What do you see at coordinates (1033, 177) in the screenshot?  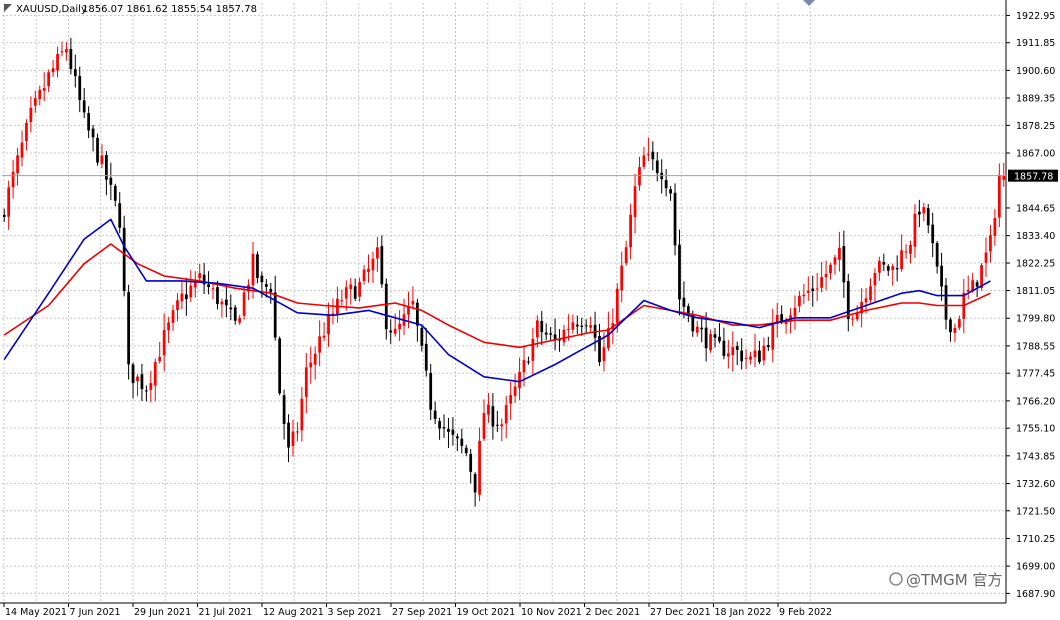 I see `last-price-label: 1857.78` at bounding box center [1033, 177].